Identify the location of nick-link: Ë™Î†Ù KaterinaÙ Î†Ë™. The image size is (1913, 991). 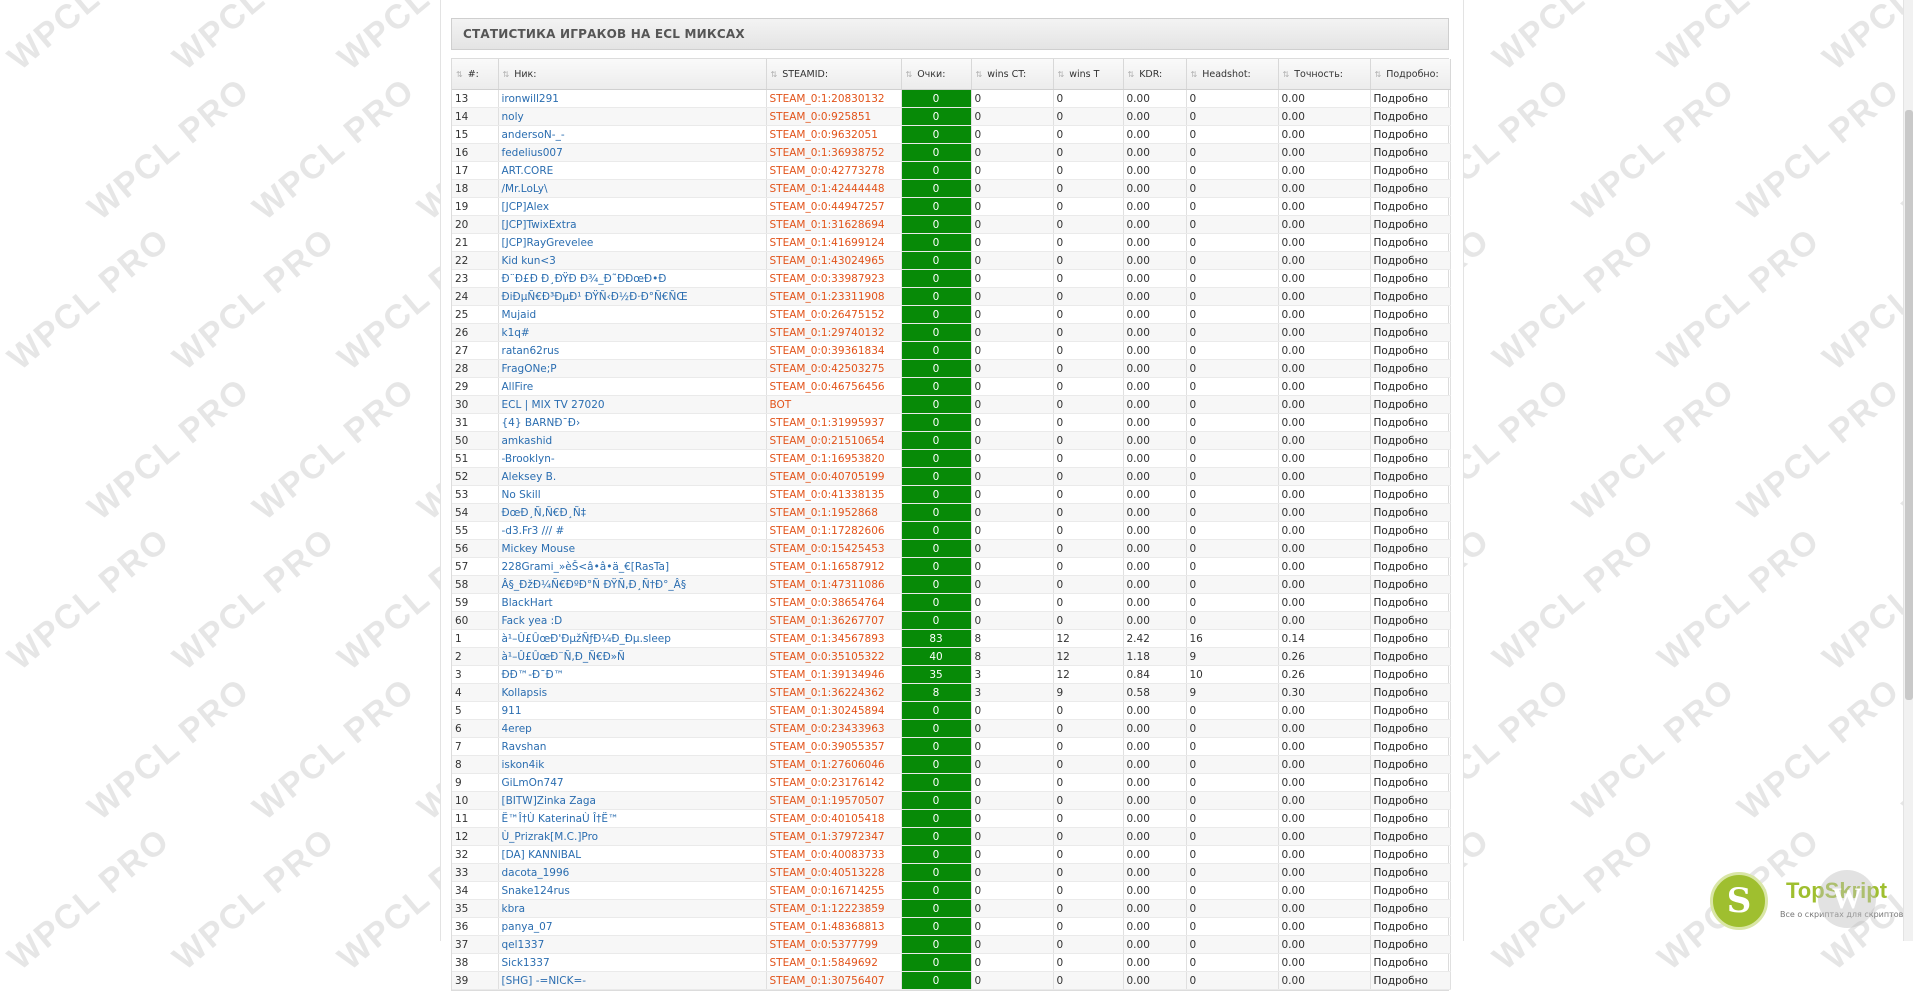
(632, 818).